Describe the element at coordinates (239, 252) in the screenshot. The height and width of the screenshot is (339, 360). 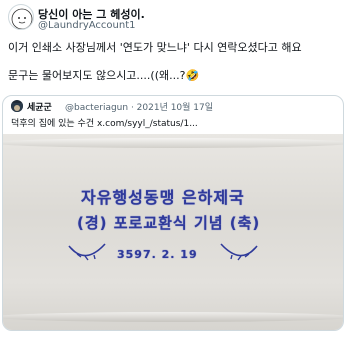
I see `right-laurel-icon` at that location.